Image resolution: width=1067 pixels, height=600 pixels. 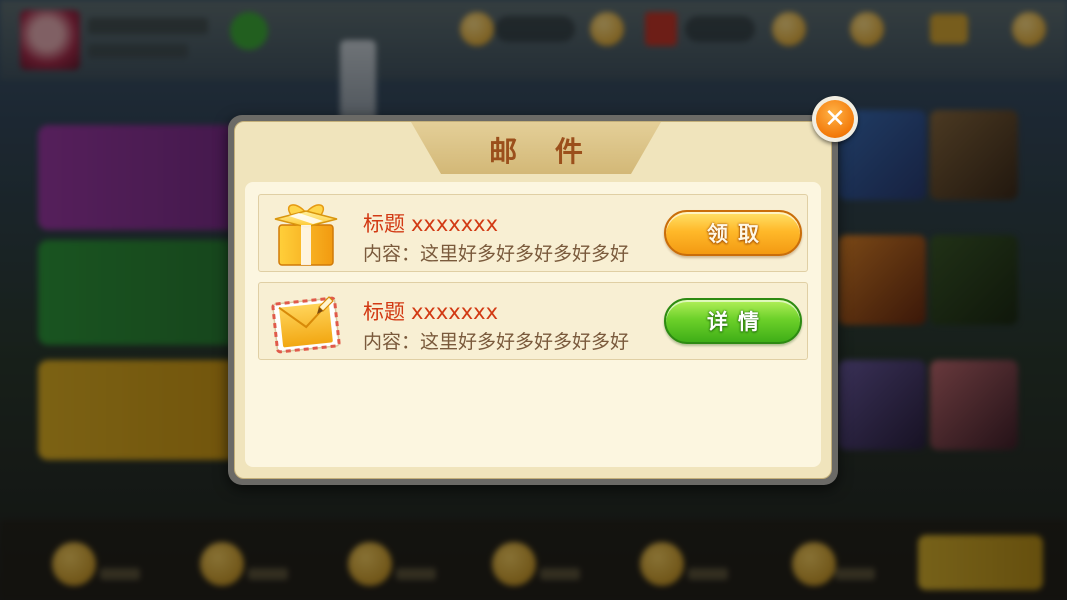 I want to click on list-item: 标题 xxxxxxx 内容：这里好多好多好多好多好 领取, so click(x=533, y=233).